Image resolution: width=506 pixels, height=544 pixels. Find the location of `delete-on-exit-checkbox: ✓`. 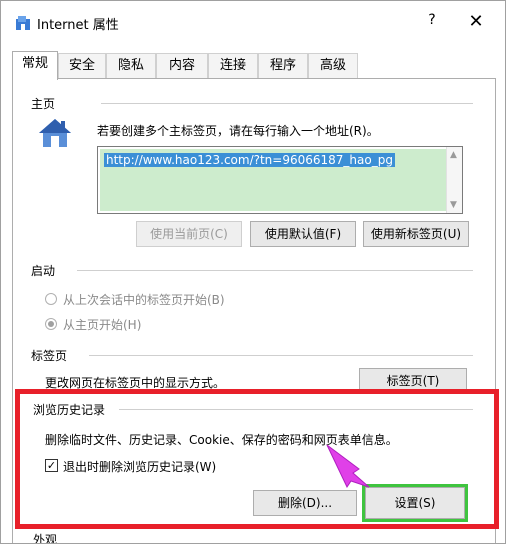

delete-on-exit-checkbox: ✓ is located at coordinates (51, 465).